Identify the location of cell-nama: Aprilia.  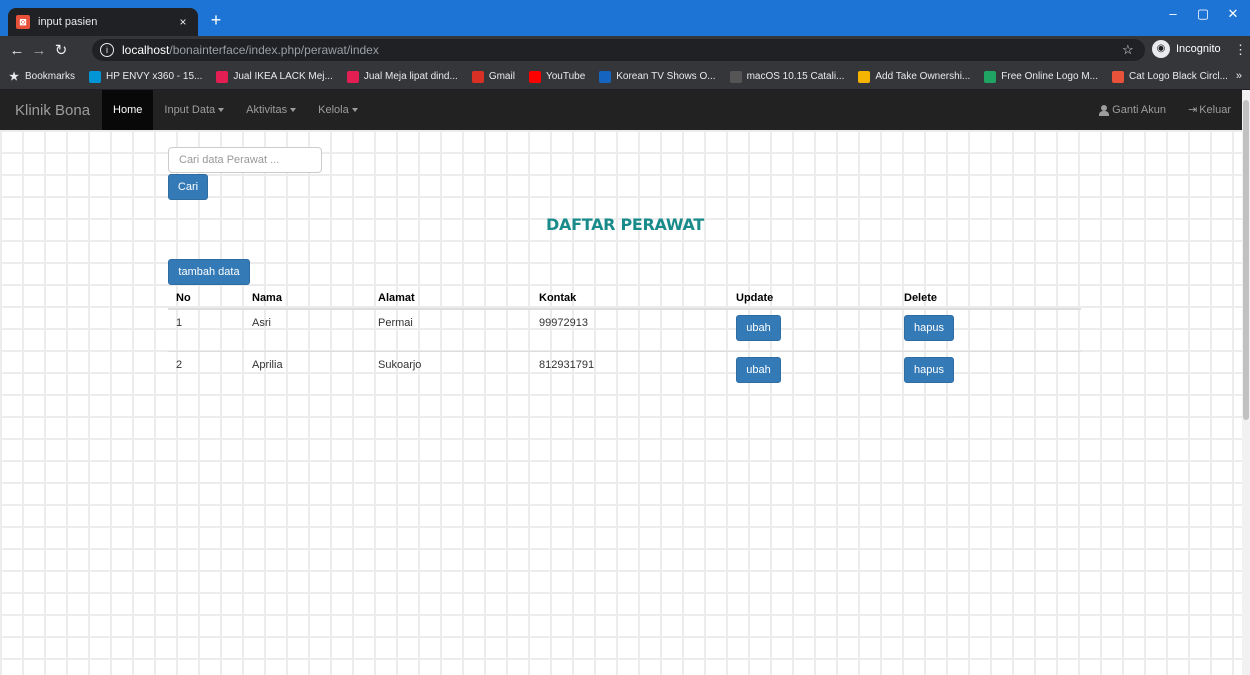
(267, 365).